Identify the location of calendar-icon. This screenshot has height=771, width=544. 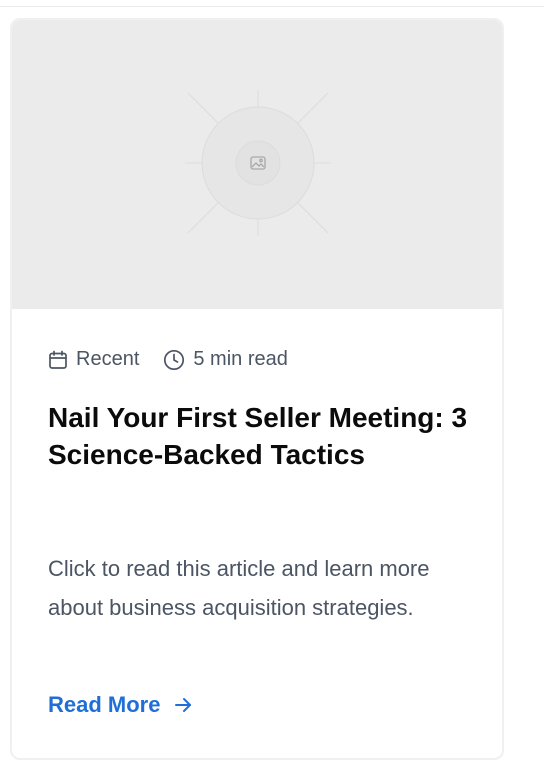
(58, 359).